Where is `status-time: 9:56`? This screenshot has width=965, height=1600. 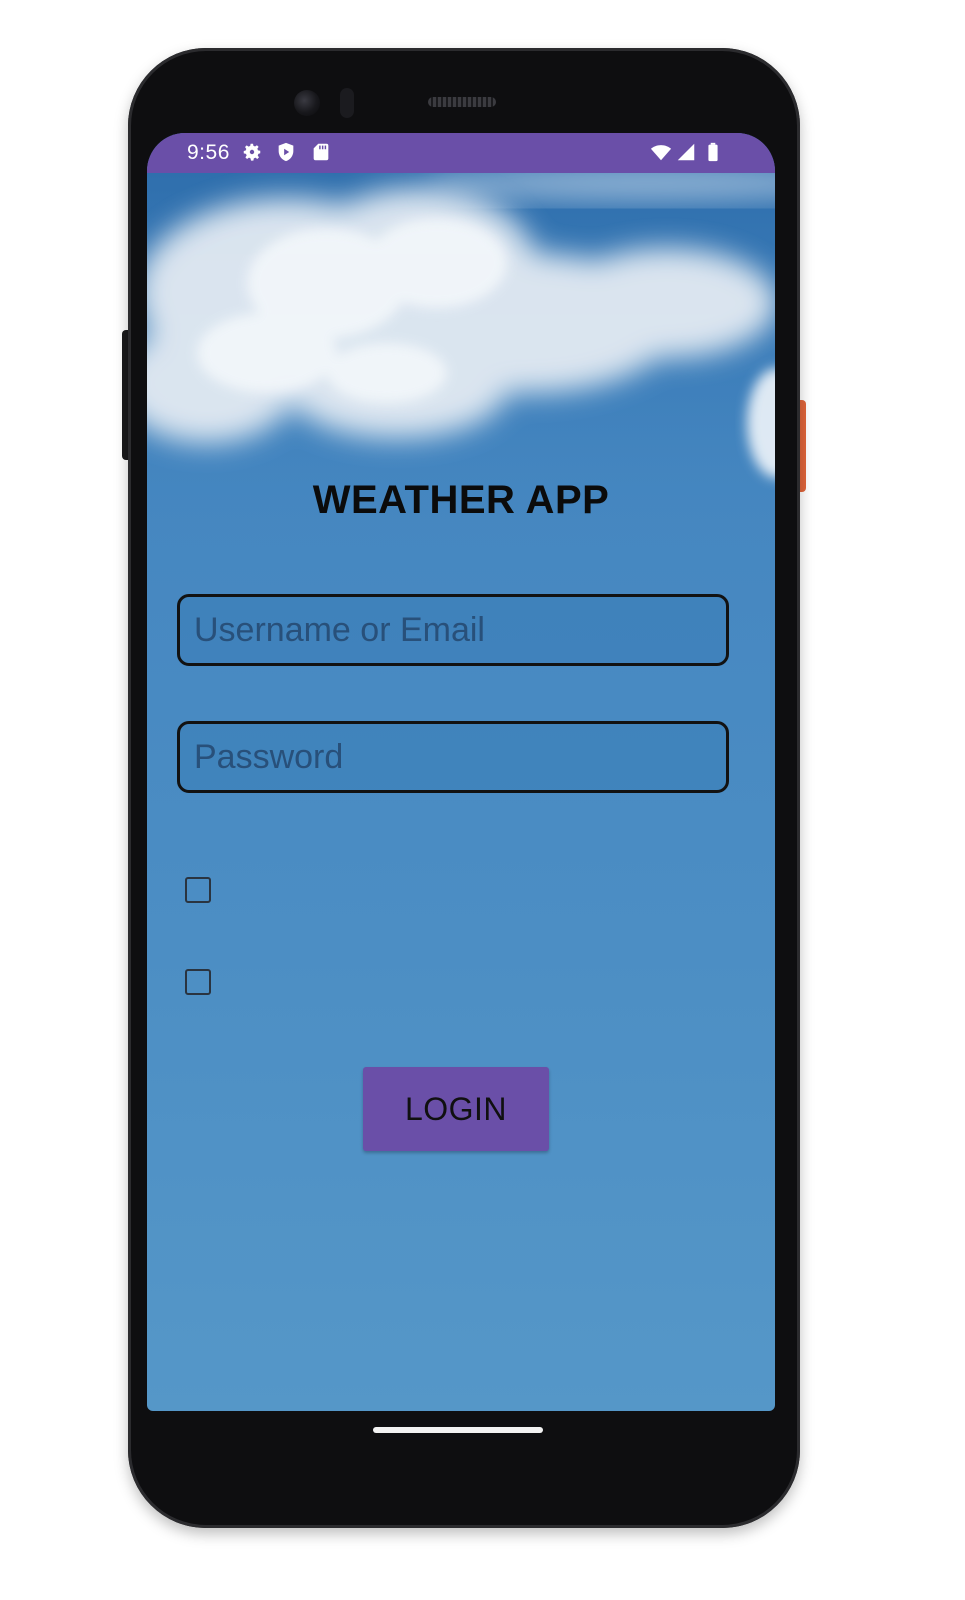 status-time: 9:56 is located at coordinates (208, 152).